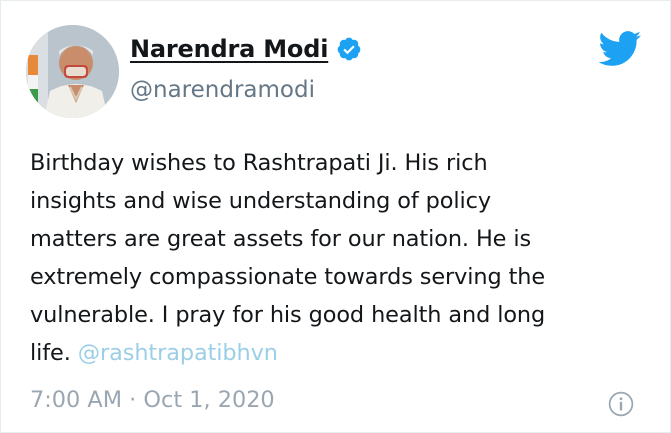 The width and height of the screenshot is (671, 433). Describe the element at coordinates (54, 353) in the screenshot. I see `tweet-line: life.` at that location.